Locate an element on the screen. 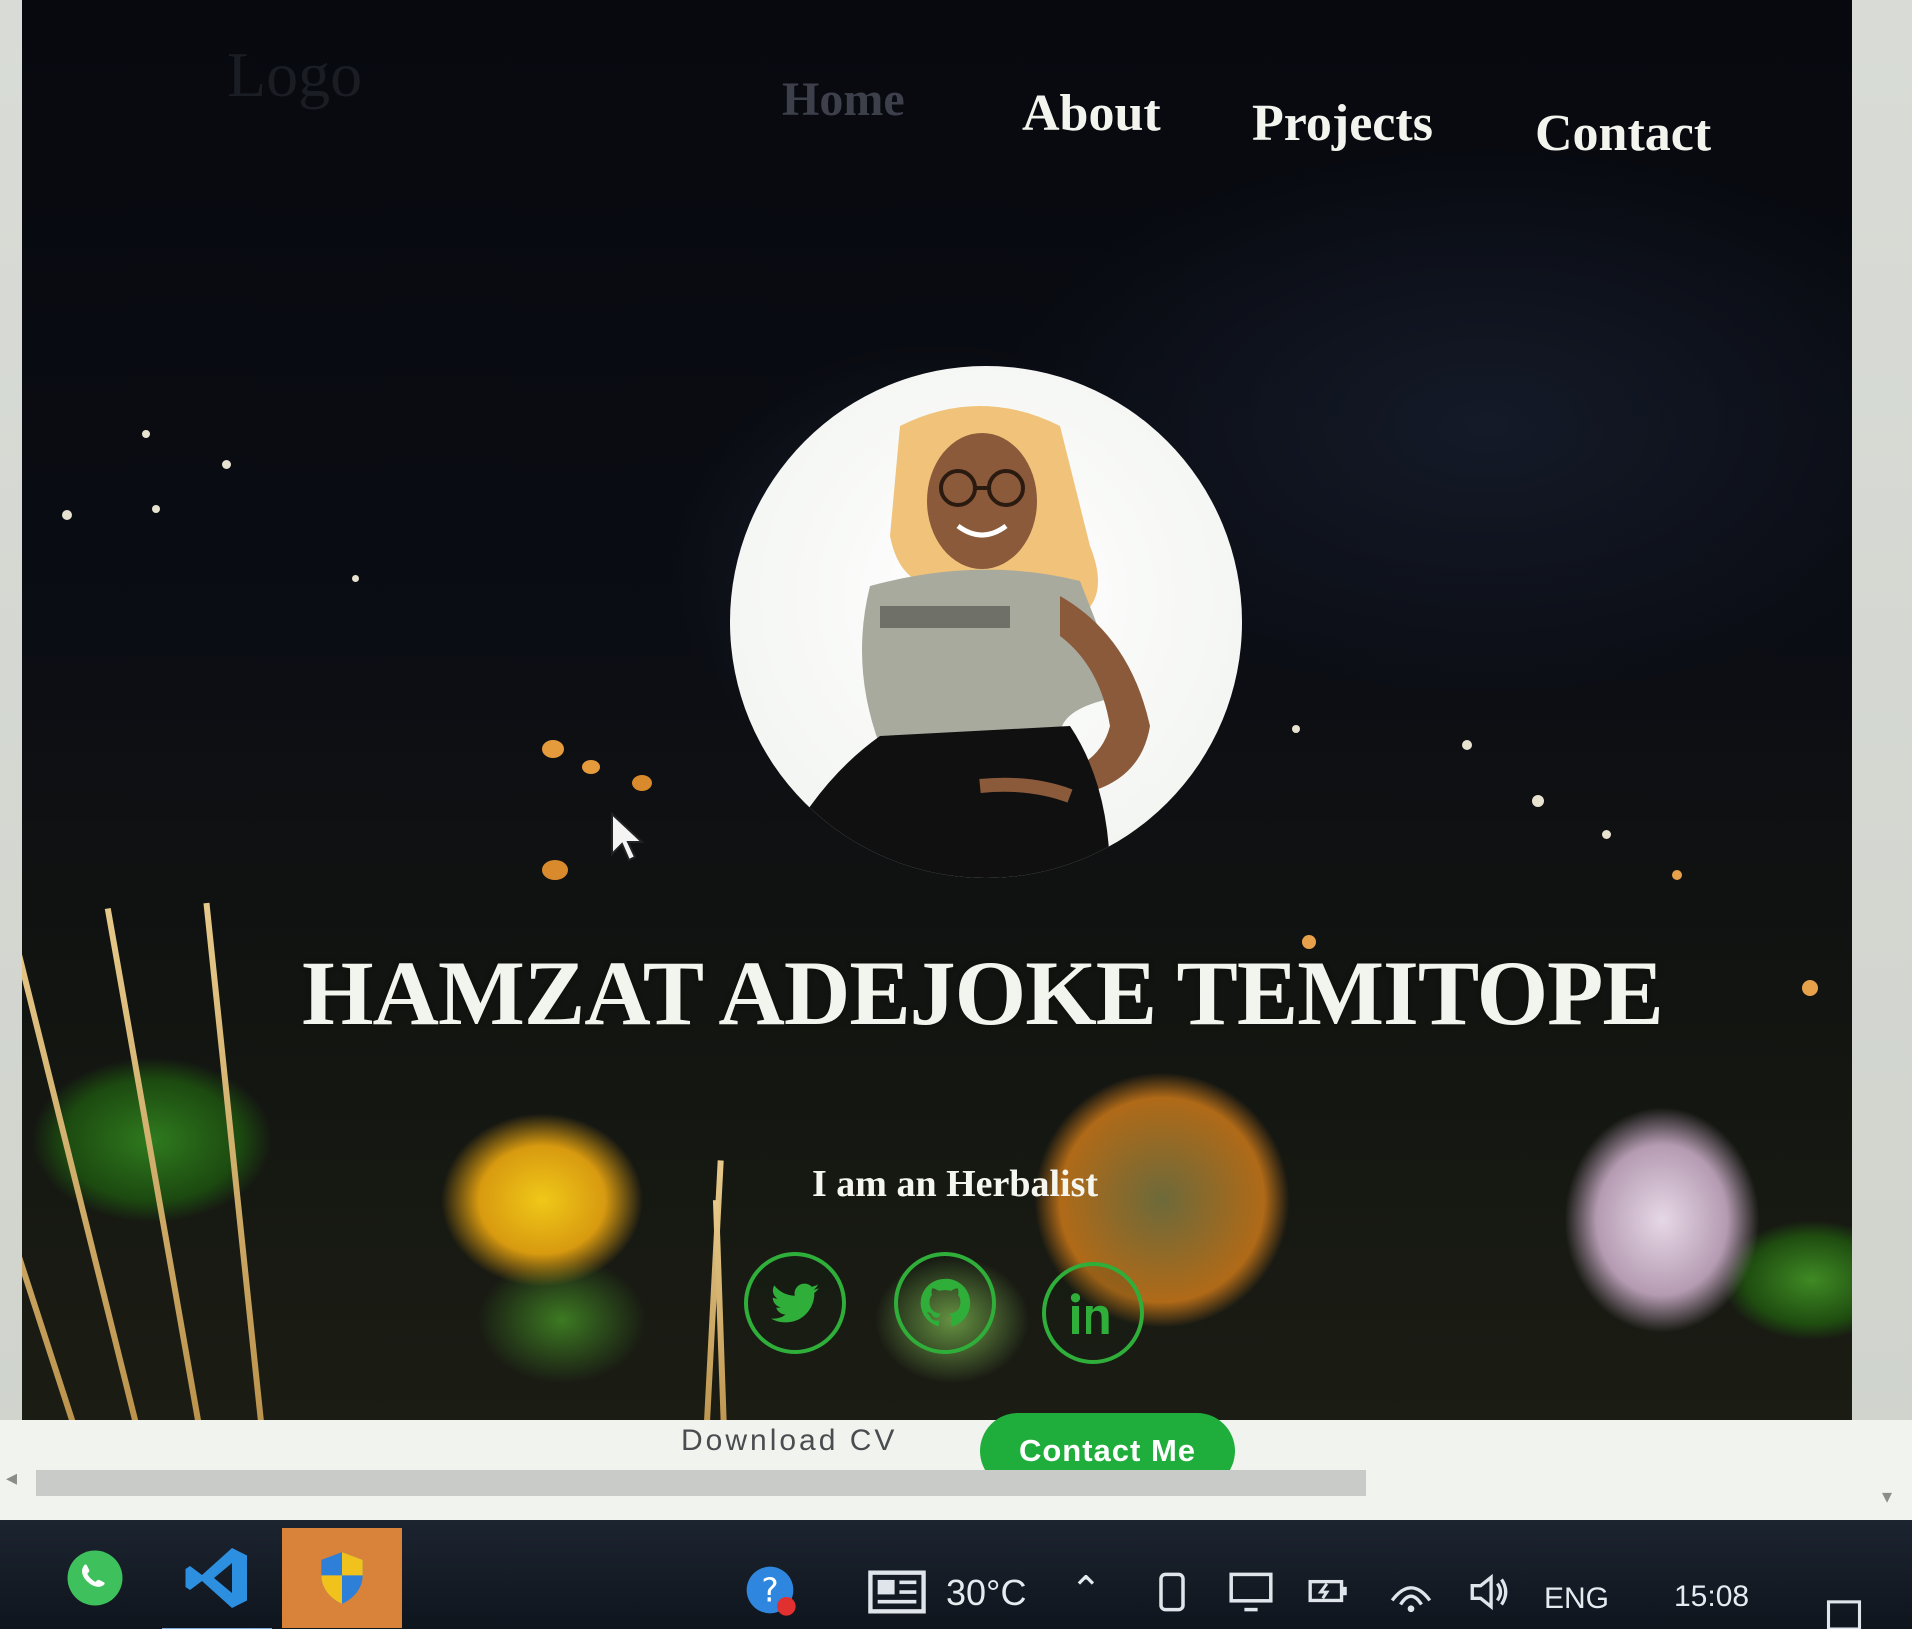 Image resolution: width=1912 pixels, height=1629 pixels. github-link is located at coordinates (945, 1303).